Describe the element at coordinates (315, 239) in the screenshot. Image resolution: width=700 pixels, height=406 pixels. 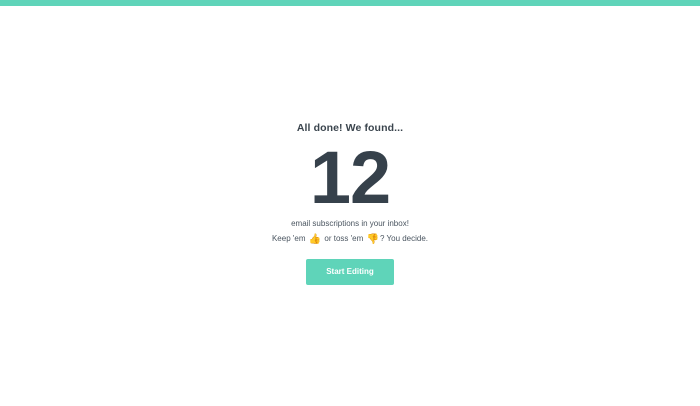
I see `thumbs-up-icon: 👍` at that location.